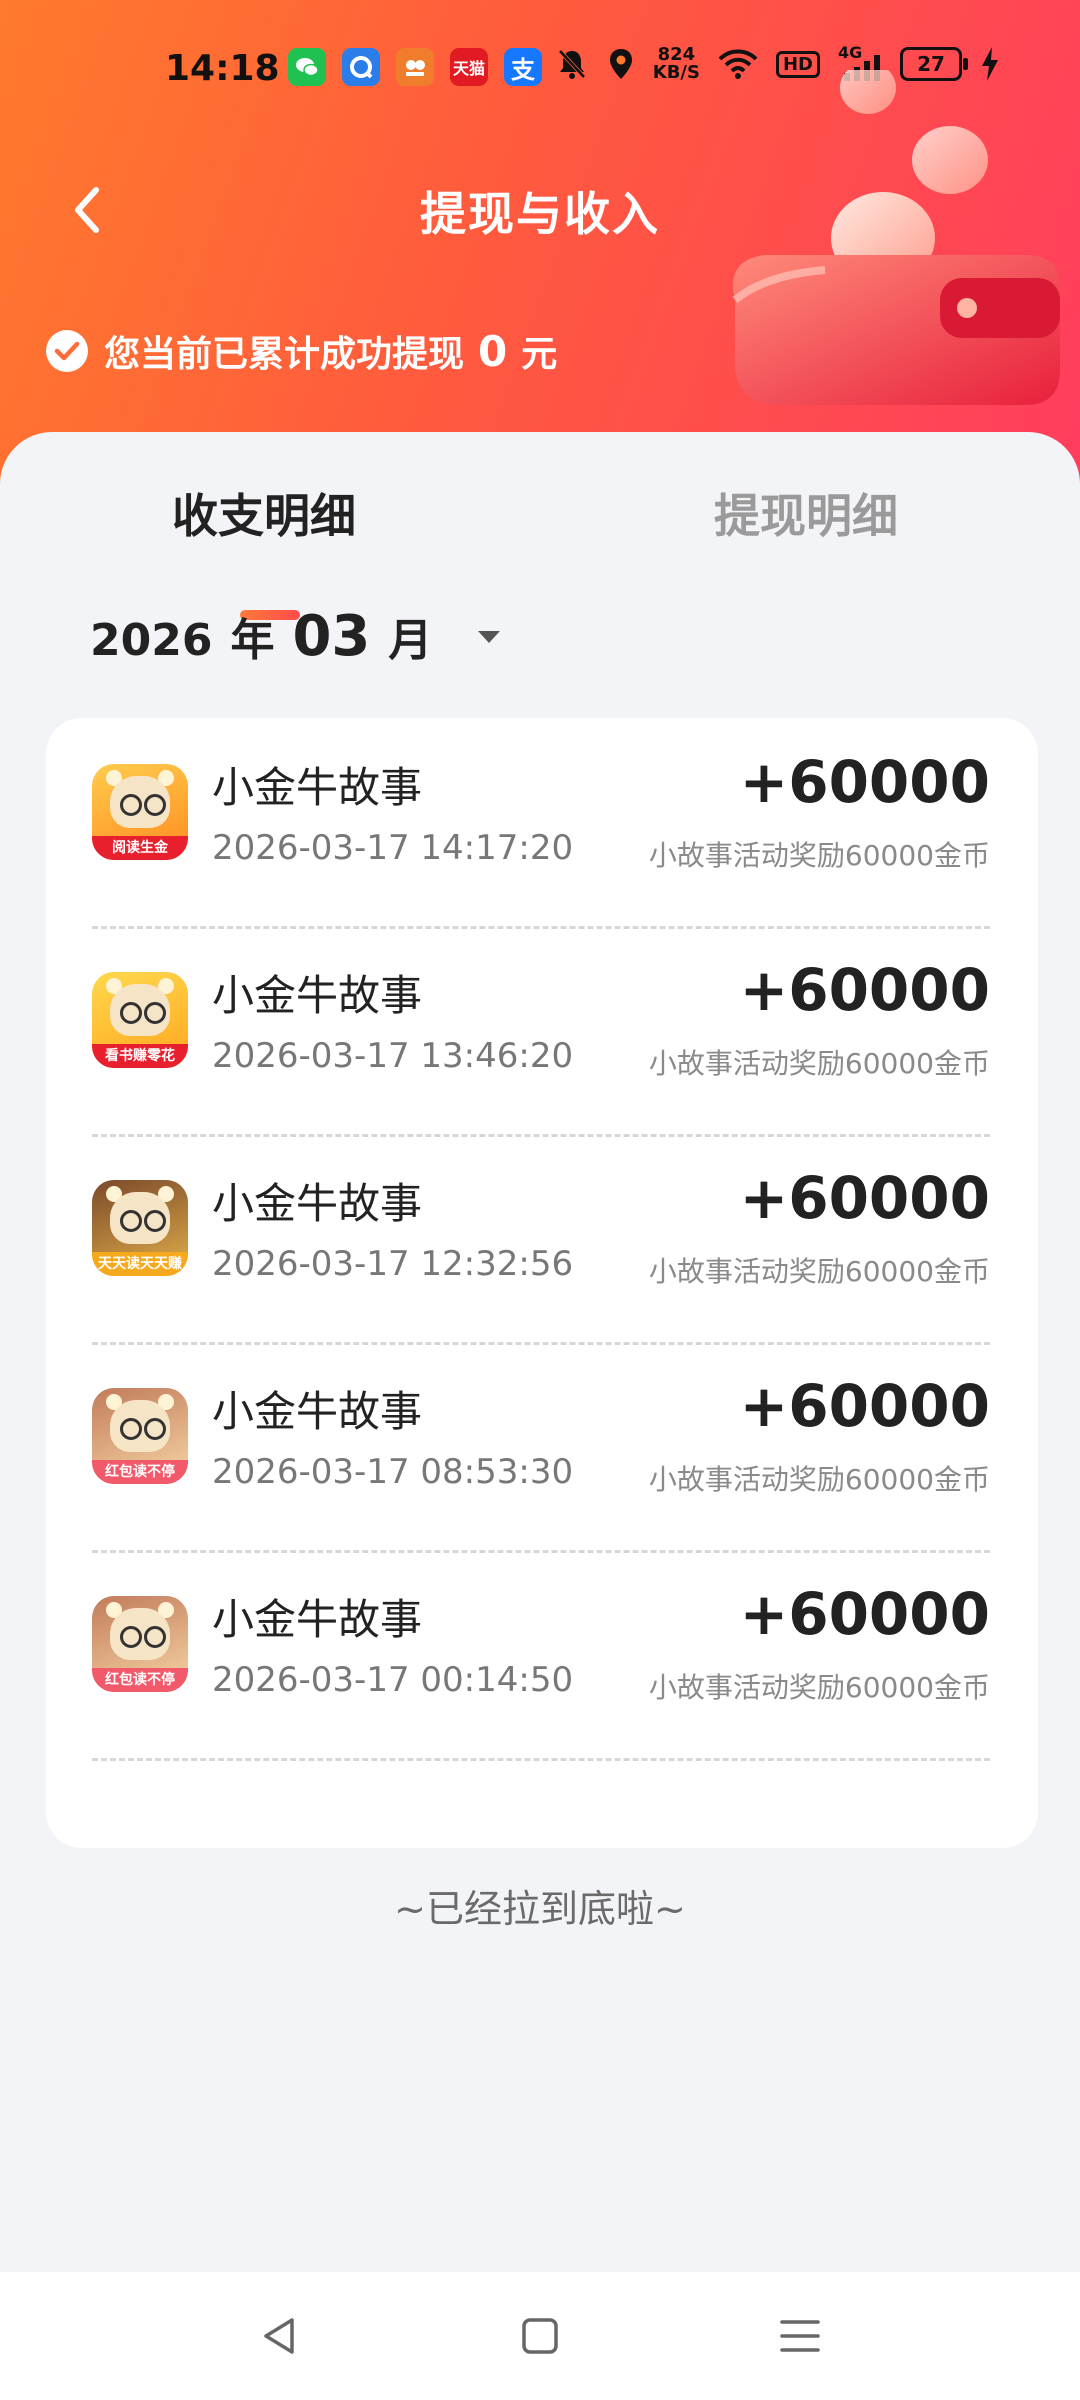 This screenshot has height=2400, width=1080. I want to click on alipay-icon: 支, so click(523, 67).